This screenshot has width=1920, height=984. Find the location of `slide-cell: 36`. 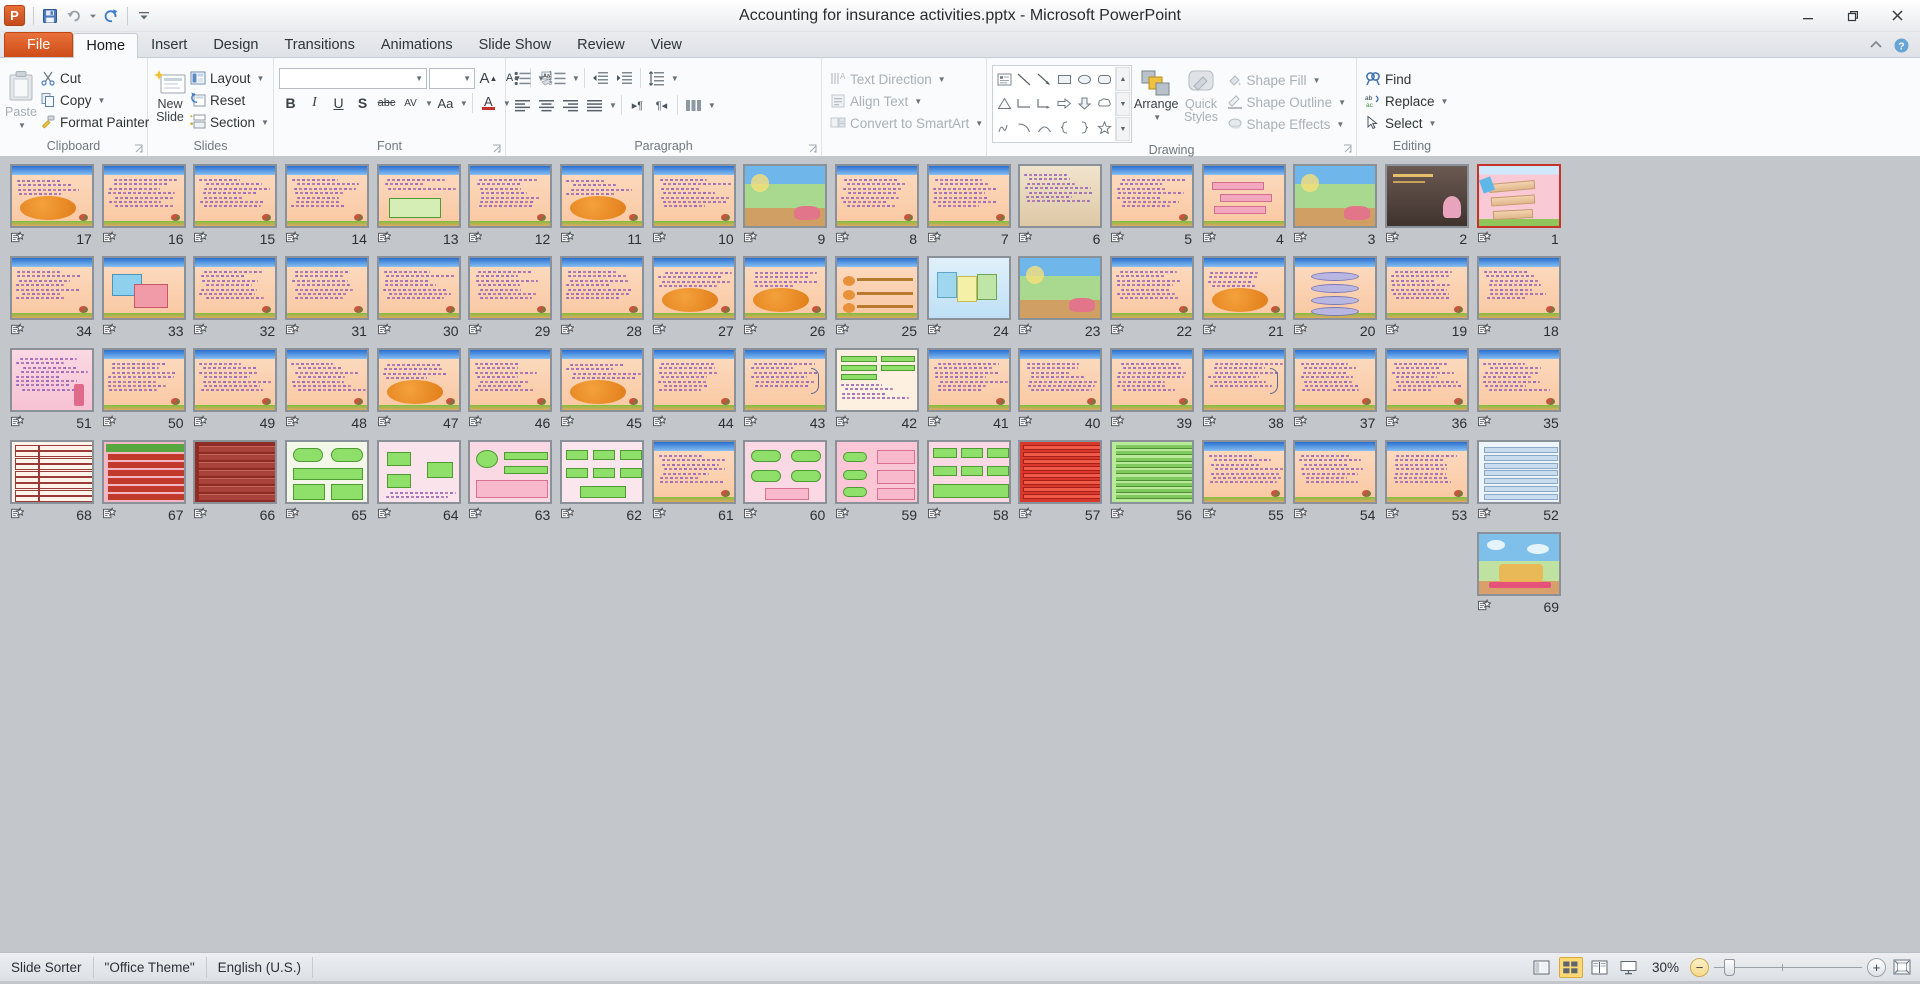

slide-cell: 36 is located at coordinates (1427, 394).